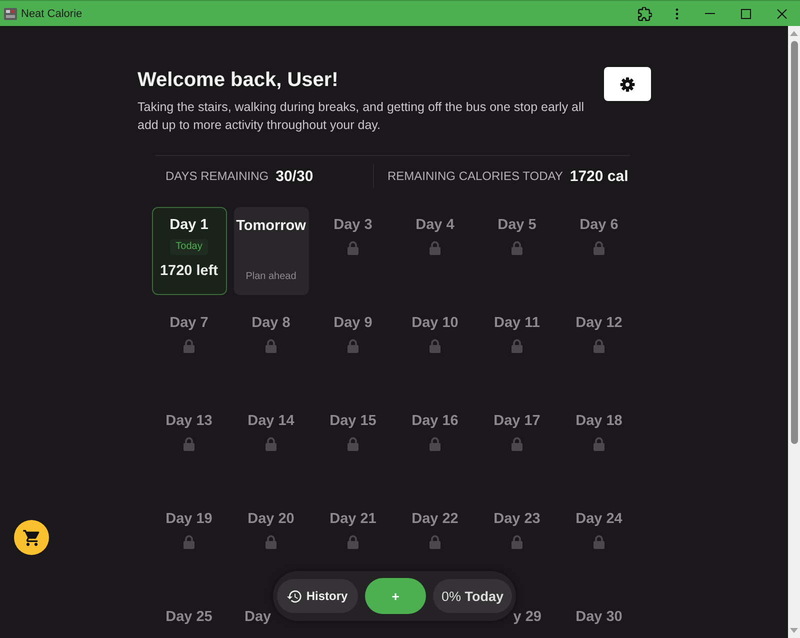 The image size is (800, 638). Describe the element at coordinates (677, 14) in the screenshot. I see `more-icon` at that location.